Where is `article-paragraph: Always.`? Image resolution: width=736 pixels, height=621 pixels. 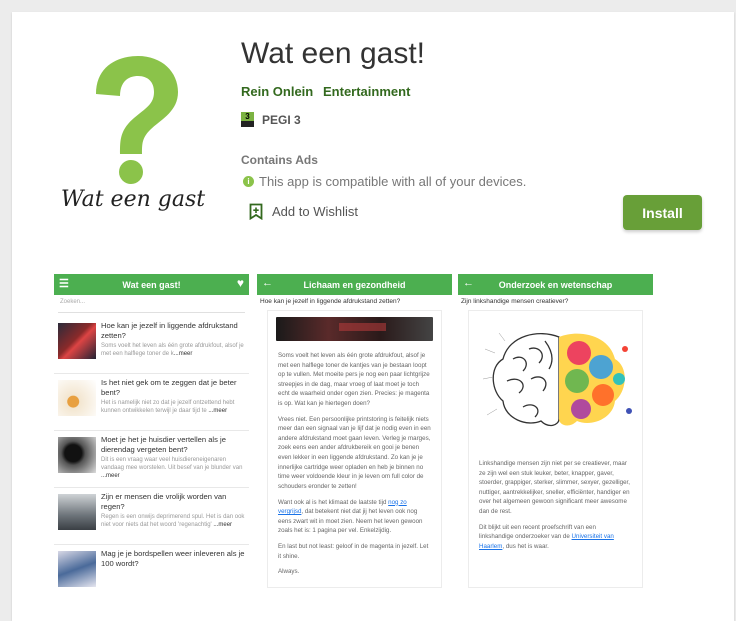 article-paragraph: Always. is located at coordinates (289, 572).